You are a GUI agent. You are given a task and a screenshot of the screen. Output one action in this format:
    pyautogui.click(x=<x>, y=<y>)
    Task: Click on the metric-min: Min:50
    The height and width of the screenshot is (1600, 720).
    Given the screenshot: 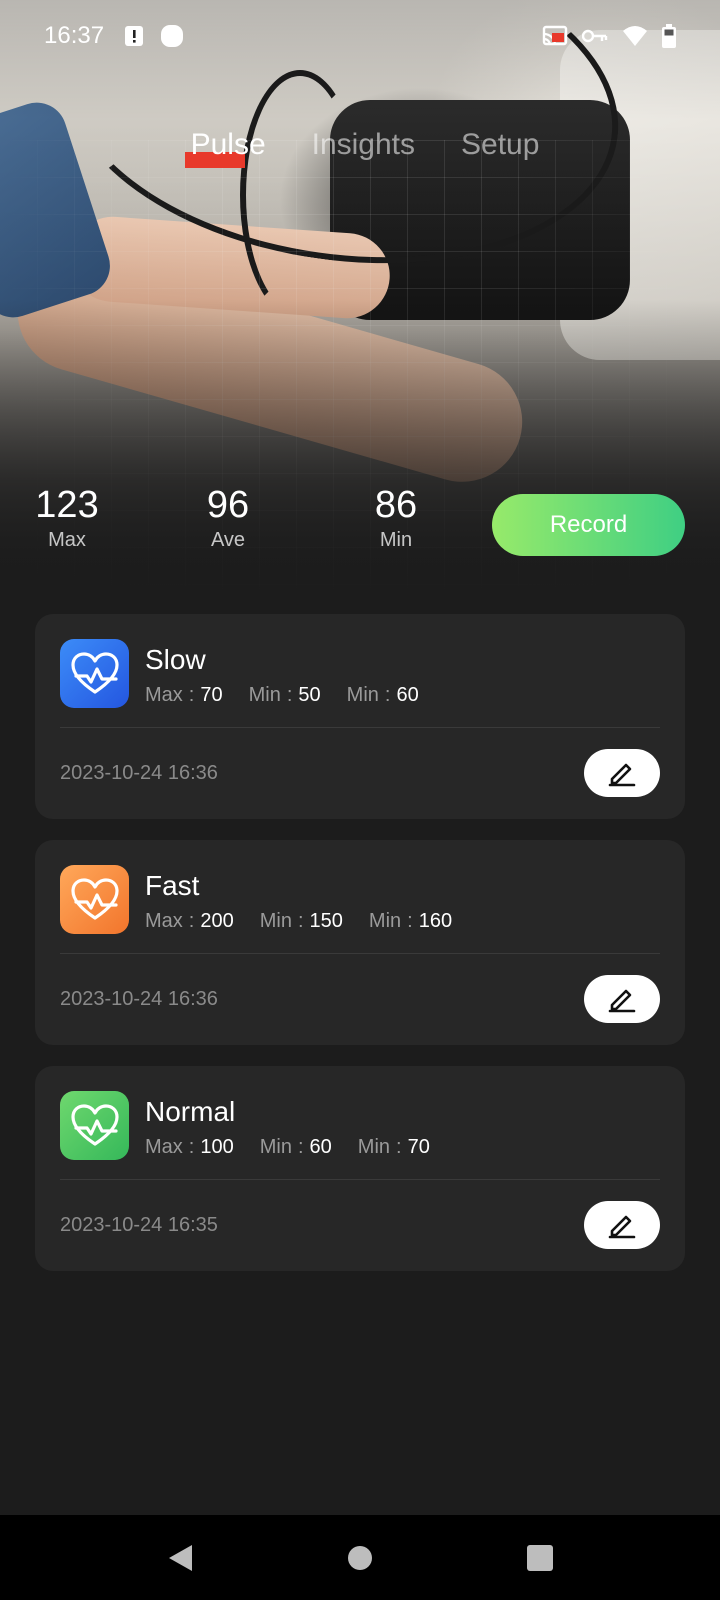 What is the action you would take?
    pyautogui.click(x=284, y=695)
    